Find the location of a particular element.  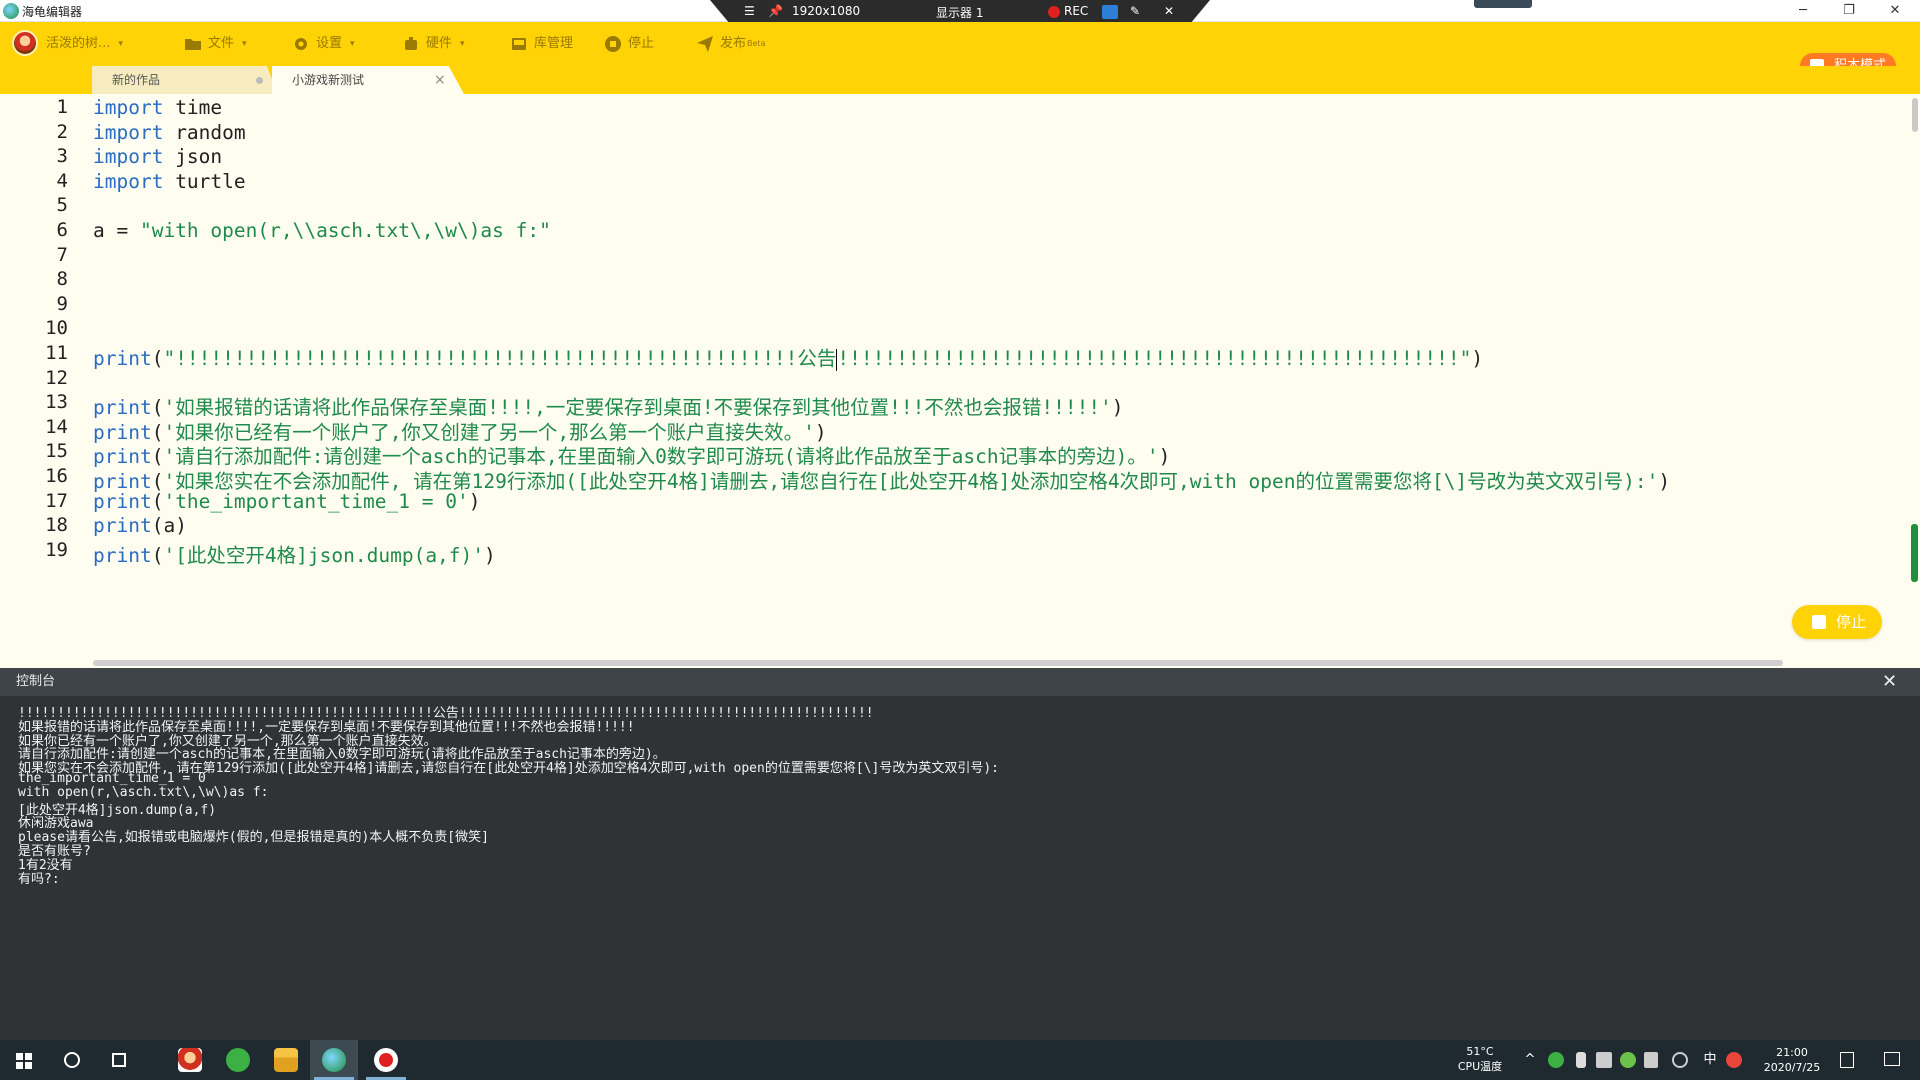

network-icon is located at coordinates (1604, 1060).